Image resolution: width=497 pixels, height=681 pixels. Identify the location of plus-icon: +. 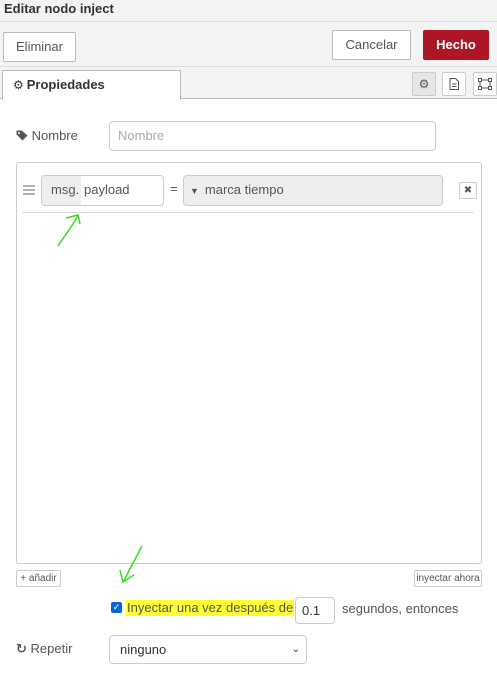
(23, 578).